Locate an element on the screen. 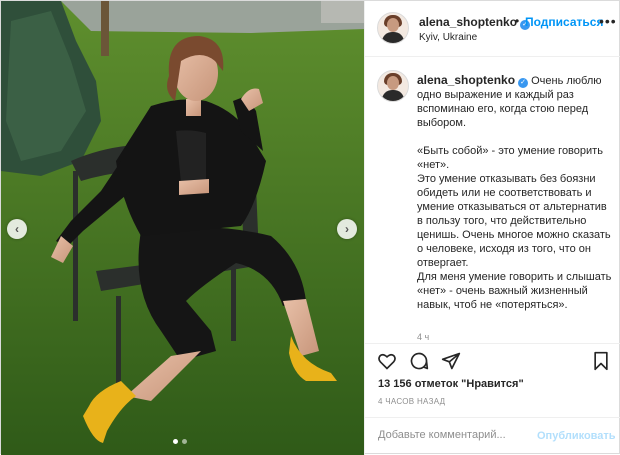  carousel-dot is located at coordinates (184, 441).